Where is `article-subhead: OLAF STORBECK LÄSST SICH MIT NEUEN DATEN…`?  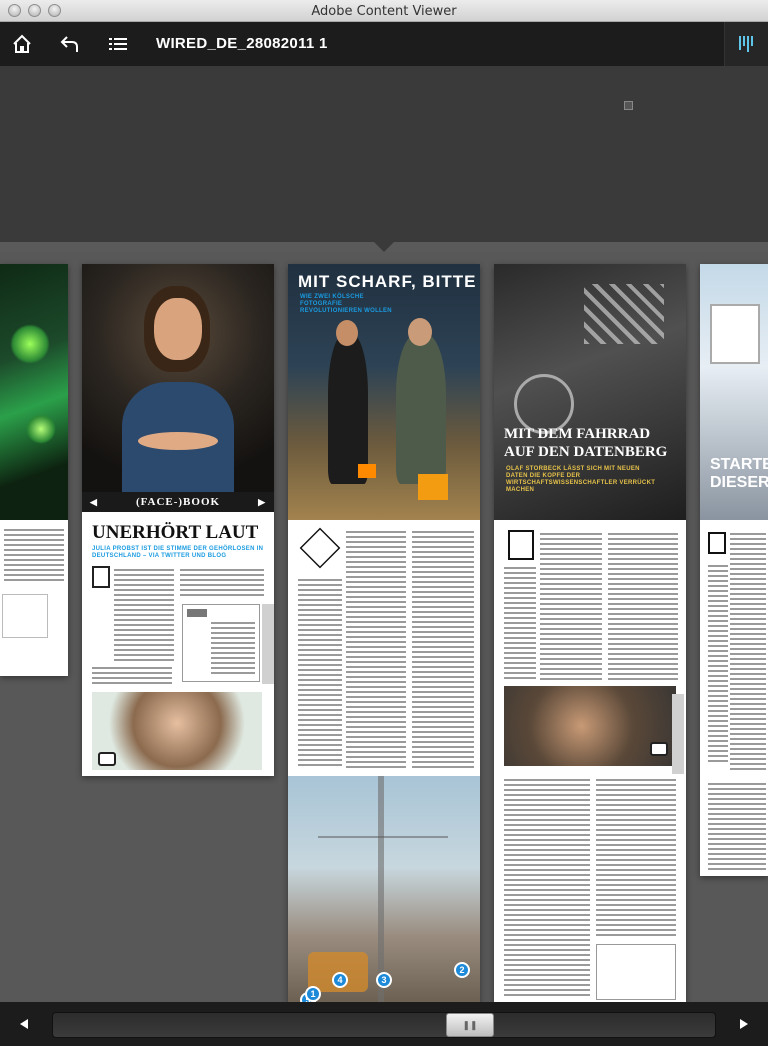
article-subhead: OLAF STORBECK LÄSST SICH MIT NEUEN DATEN… is located at coordinates (581, 479).